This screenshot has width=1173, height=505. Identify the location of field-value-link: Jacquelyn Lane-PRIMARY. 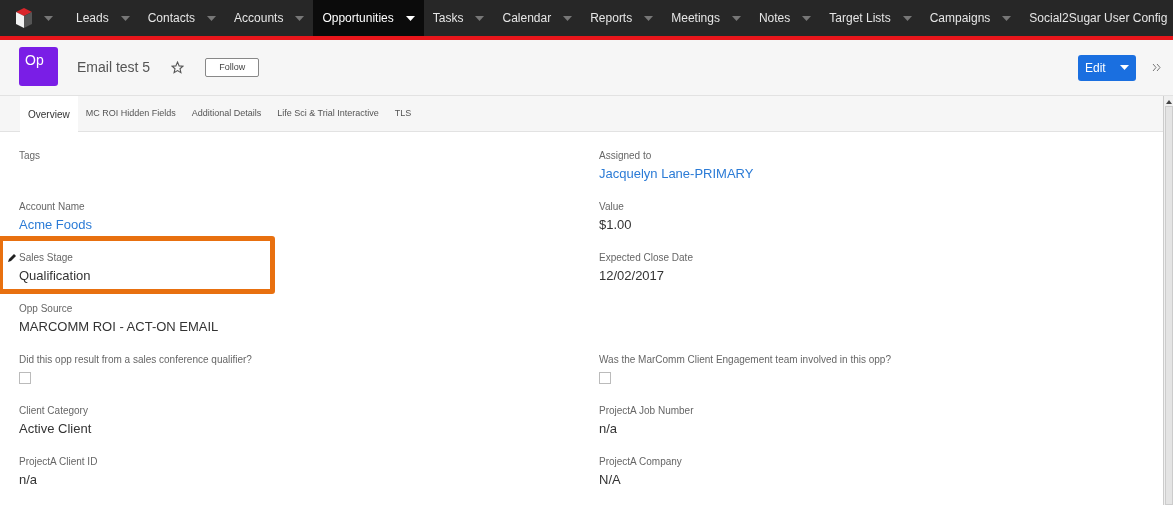
(676, 174).